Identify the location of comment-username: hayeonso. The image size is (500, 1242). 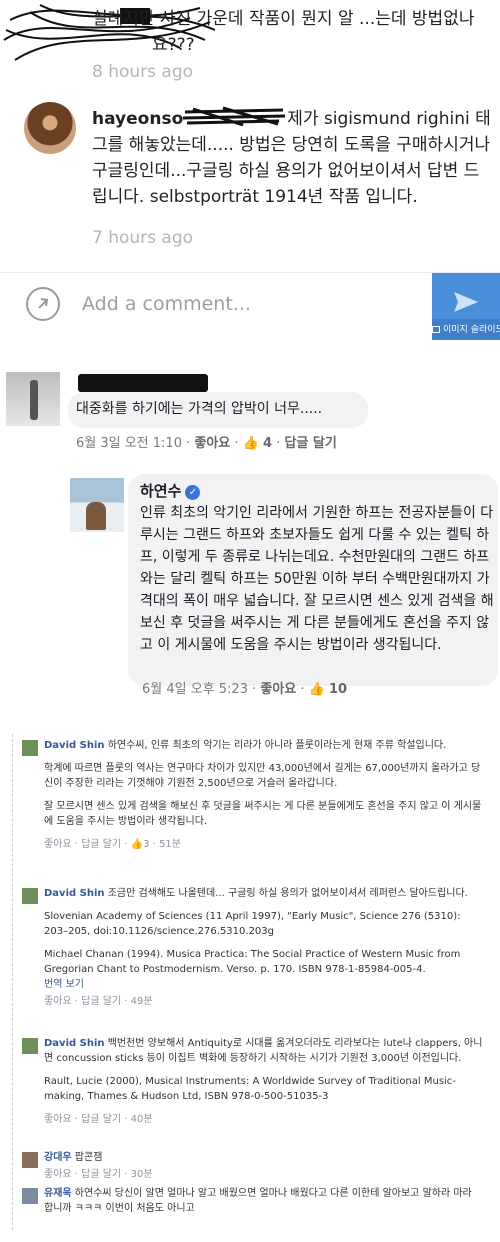
(137, 119).